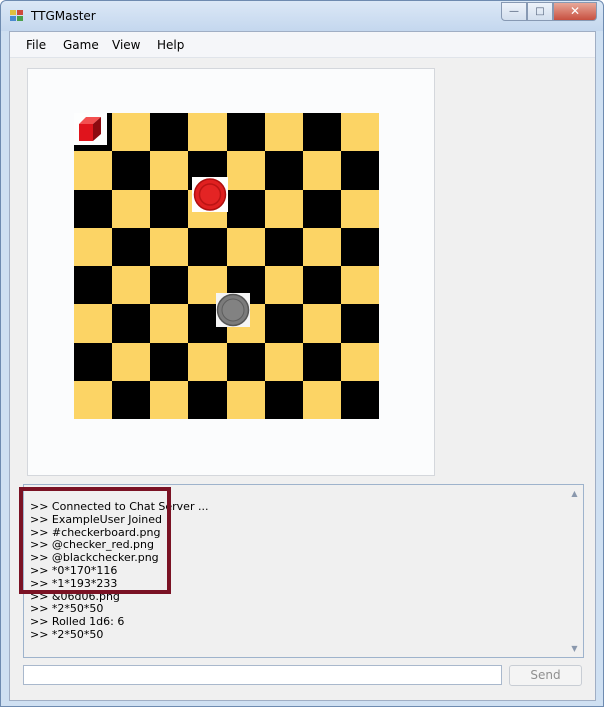  What do you see at coordinates (77, 622) in the screenshot?
I see `chat-line: >> Rolled 1d6: 6` at bounding box center [77, 622].